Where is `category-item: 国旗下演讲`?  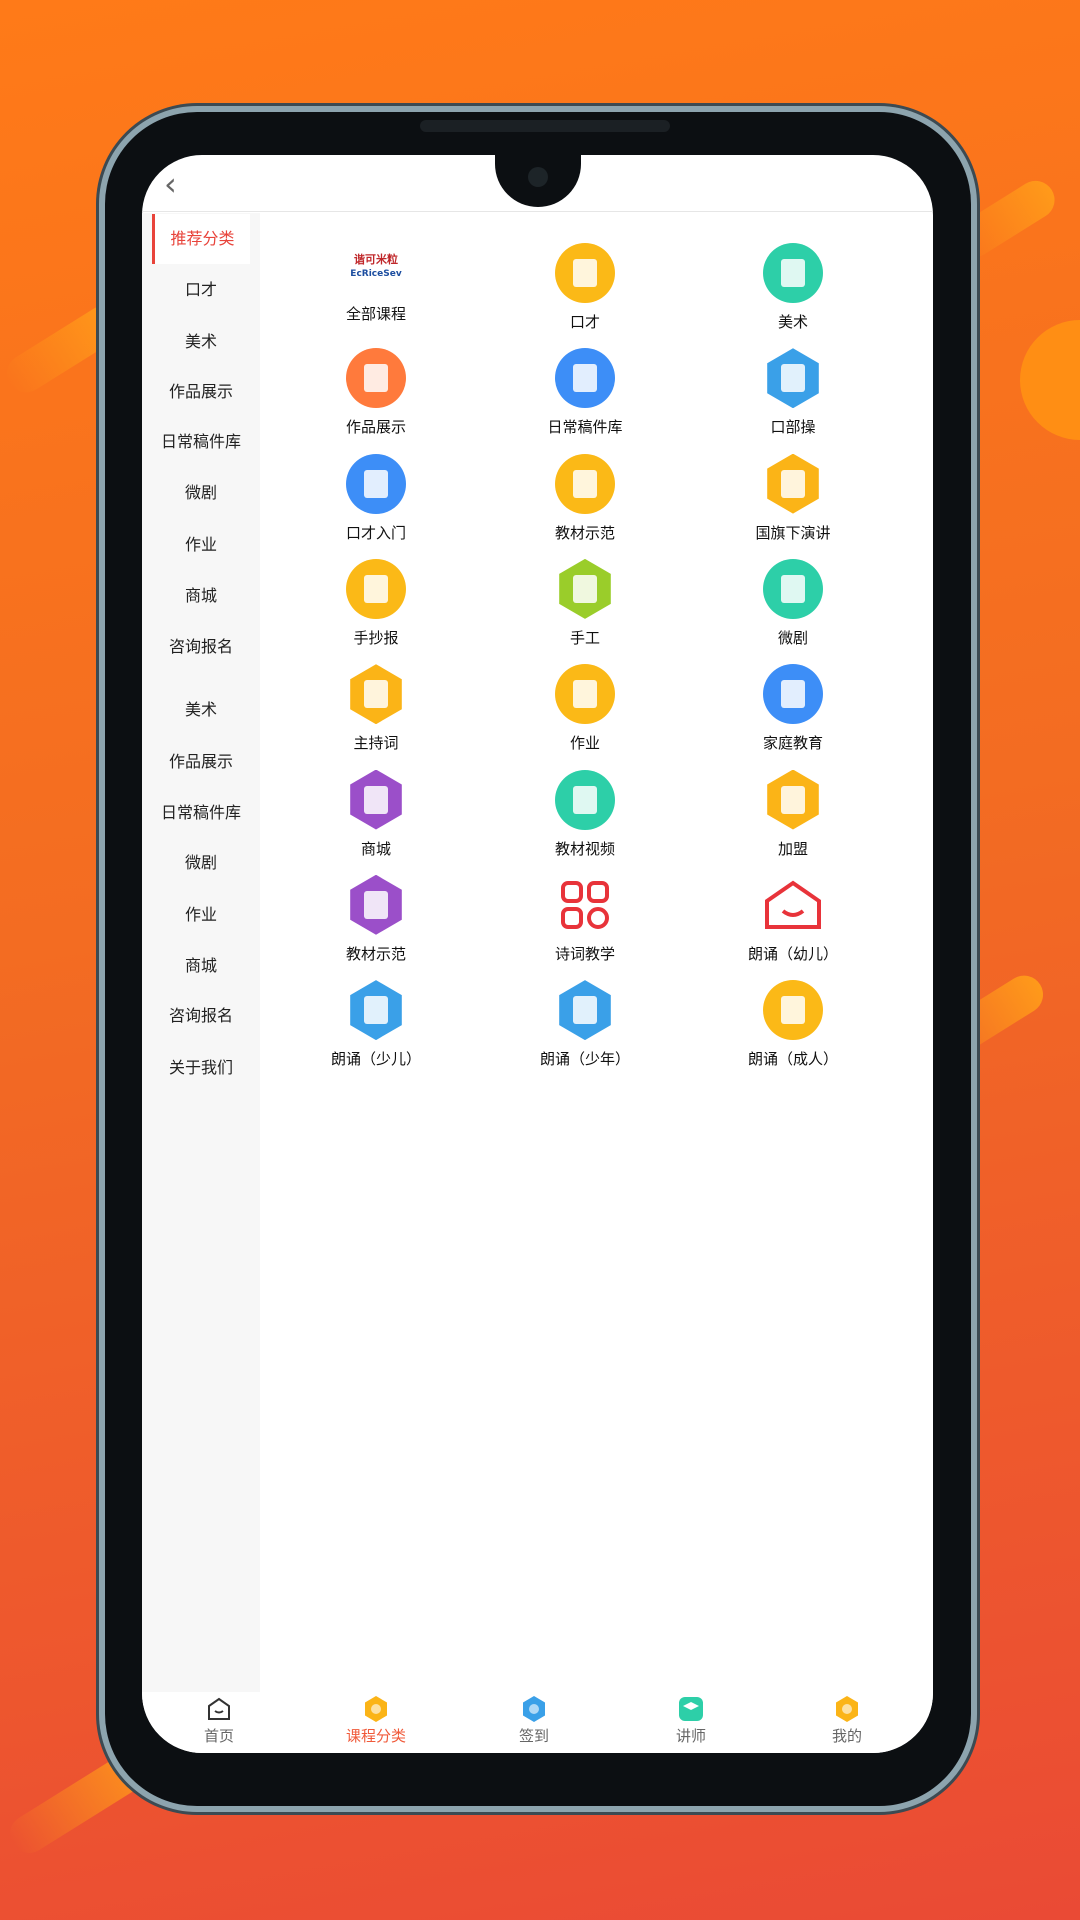 category-item: 国旗下演讲 is located at coordinates (793, 498).